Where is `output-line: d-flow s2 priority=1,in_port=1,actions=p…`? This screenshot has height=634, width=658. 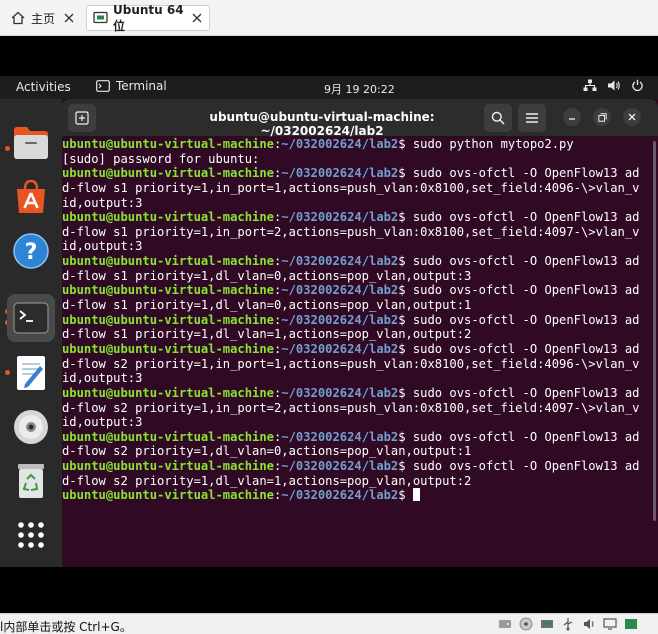
output-line: d-flow s2 priority=1,in_port=1,actions=p… is located at coordinates (351, 363).